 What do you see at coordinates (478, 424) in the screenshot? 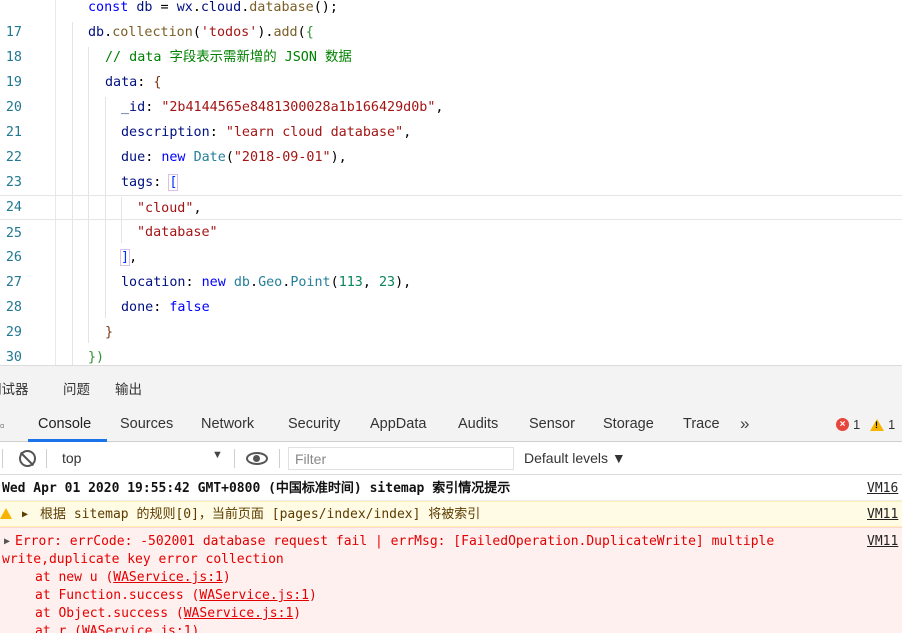
I see `tab-audits: Audits` at bounding box center [478, 424].